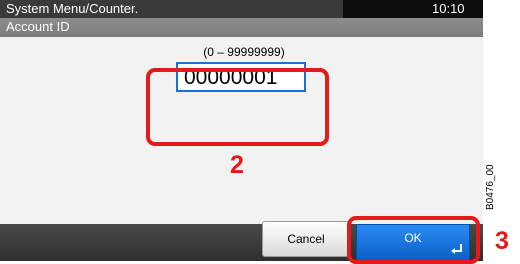 The height and width of the screenshot is (264, 520). Describe the element at coordinates (171, 9) in the screenshot. I see `status-title-box: System Menu/Counter.` at that location.